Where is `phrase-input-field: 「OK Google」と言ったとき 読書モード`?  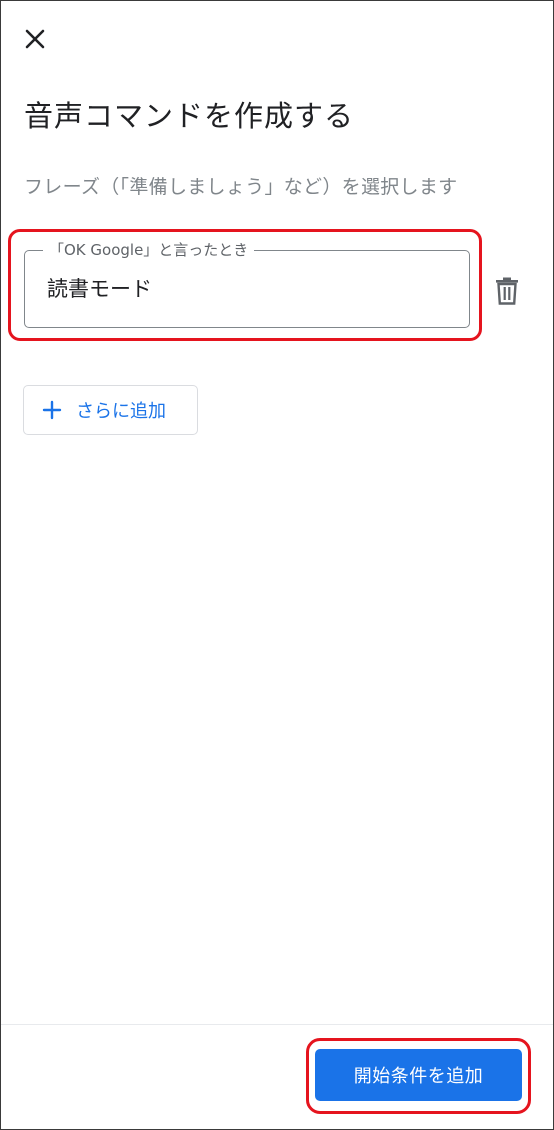
phrase-input-field: 「OK Google」と言ったとき 読書モード is located at coordinates (247, 283).